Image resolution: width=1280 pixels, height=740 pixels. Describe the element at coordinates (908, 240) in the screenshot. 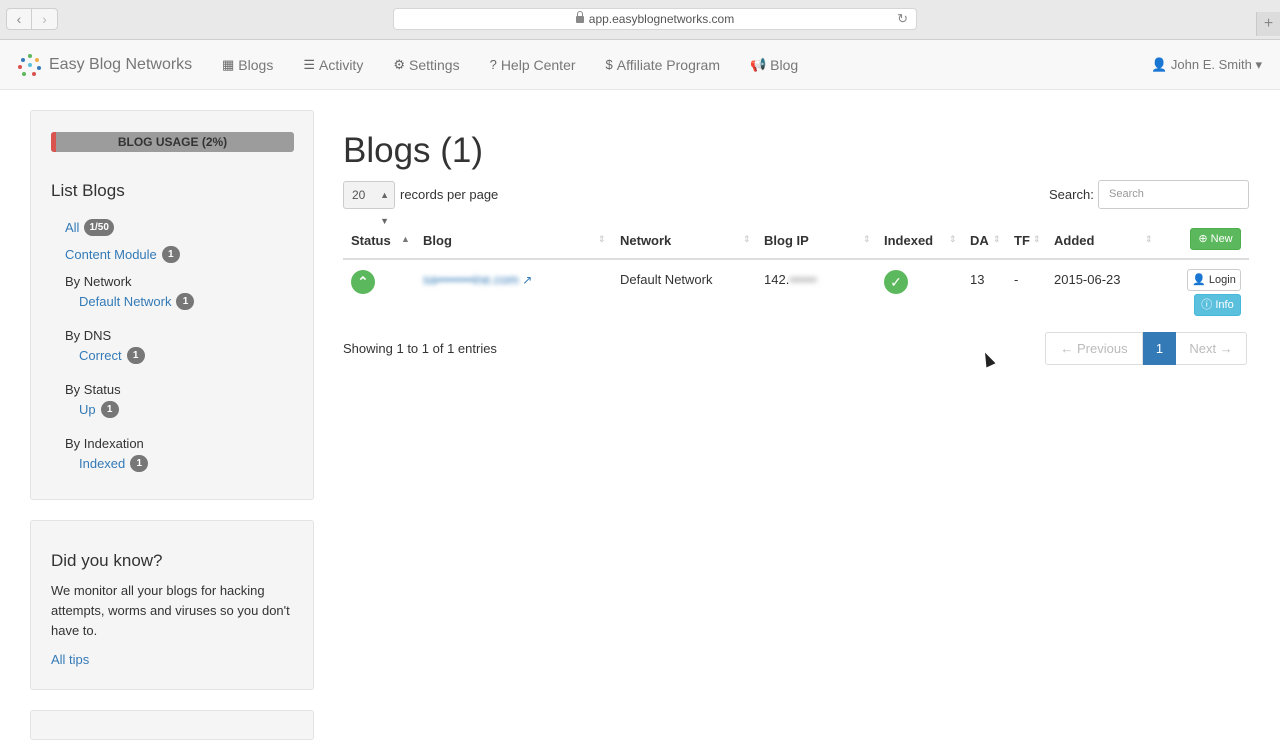

I see `col-indexed: Indexed` at that location.